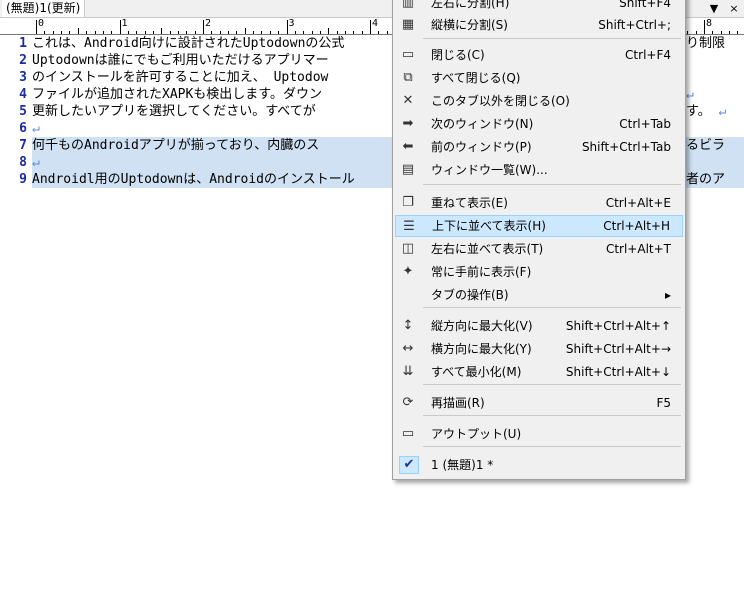  What do you see at coordinates (539, 403) in the screenshot?
I see `menu-item-redraw: ⟳ 再描画(R) F5` at bounding box center [539, 403].